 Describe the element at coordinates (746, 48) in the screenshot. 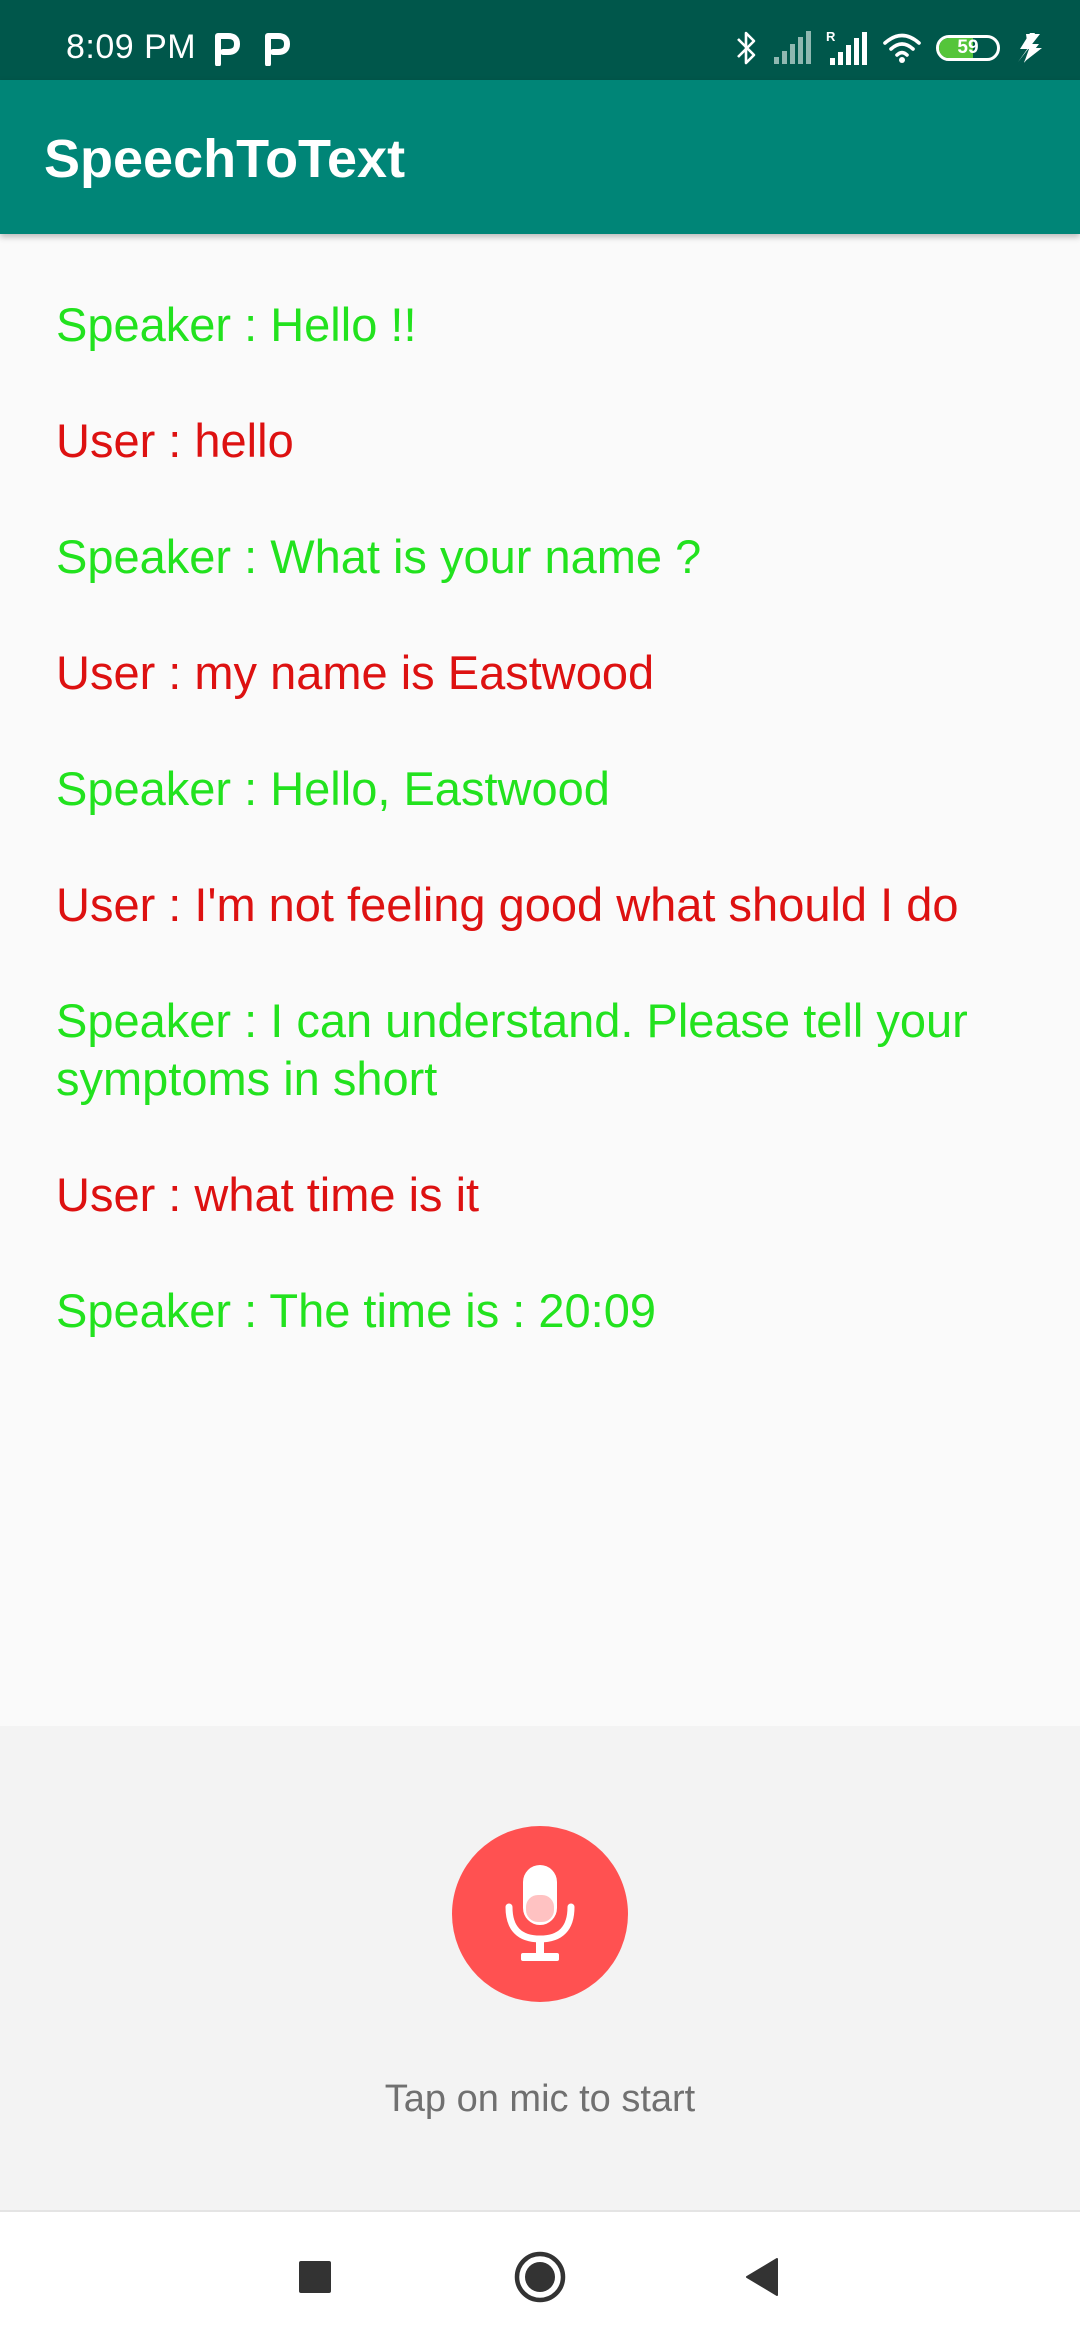

I see `bluetooth-icon` at that location.